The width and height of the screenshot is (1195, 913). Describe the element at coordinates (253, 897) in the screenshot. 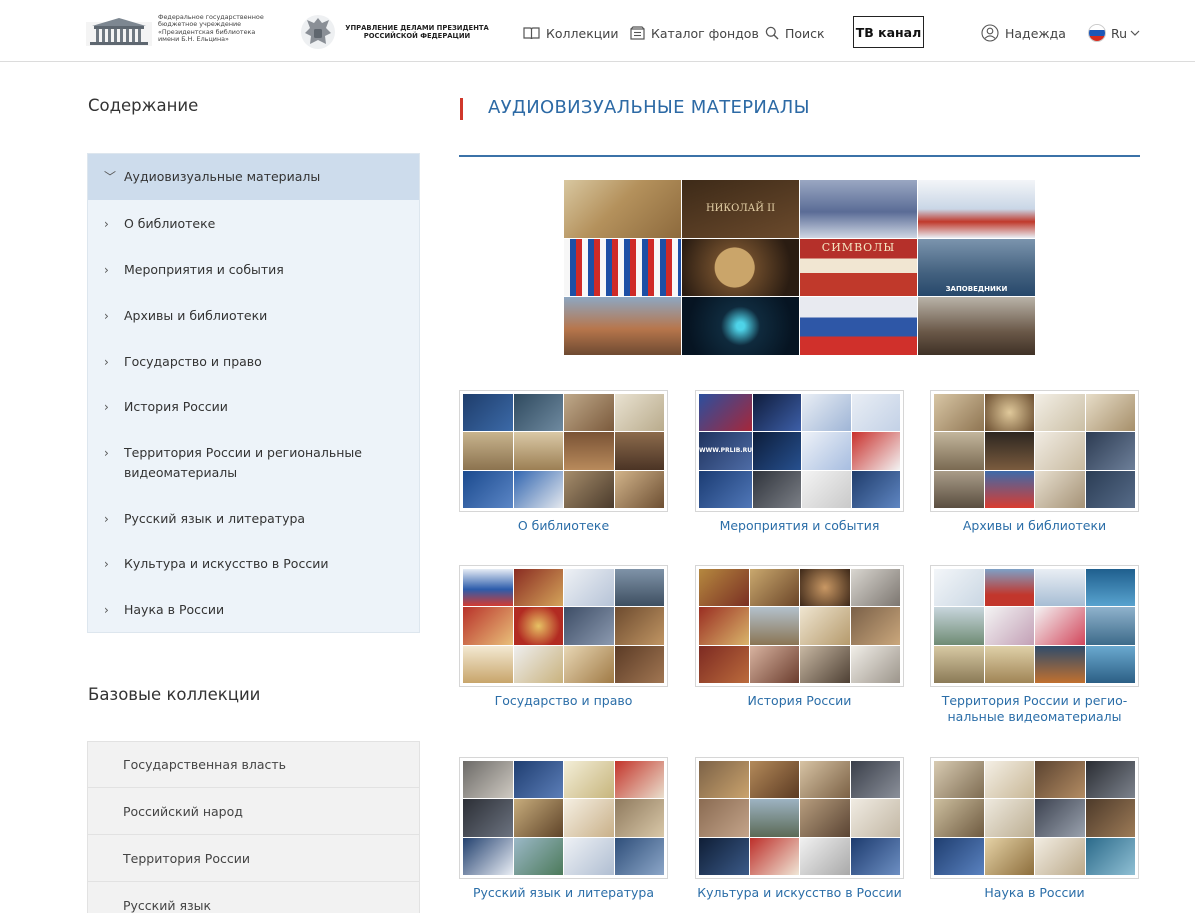

I see `base-item-russian-language: Русский язык` at that location.